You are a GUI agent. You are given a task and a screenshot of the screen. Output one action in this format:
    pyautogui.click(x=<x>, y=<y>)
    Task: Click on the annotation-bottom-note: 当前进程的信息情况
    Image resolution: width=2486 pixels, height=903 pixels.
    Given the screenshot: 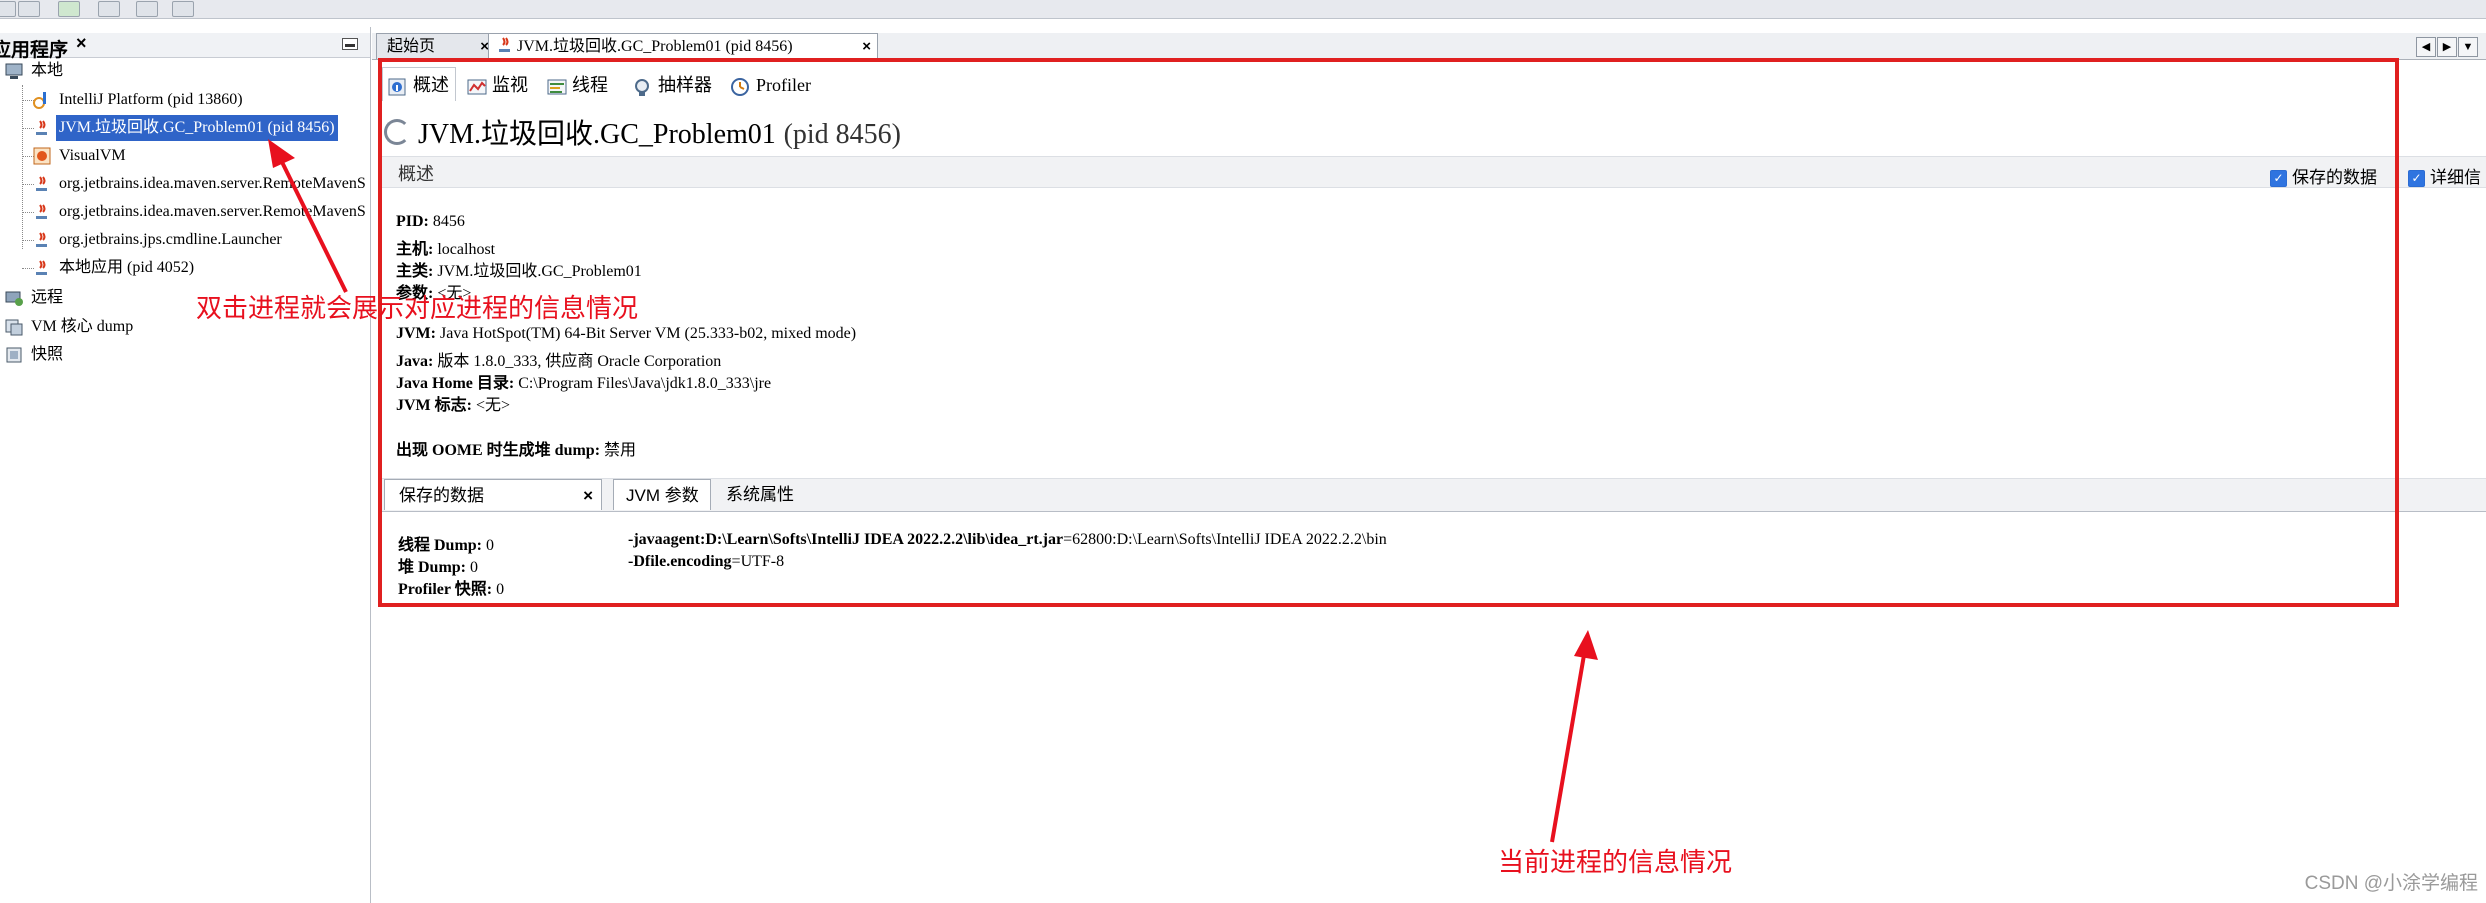 What is the action you would take?
    pyautogui.click(x=1615, y=862)
    